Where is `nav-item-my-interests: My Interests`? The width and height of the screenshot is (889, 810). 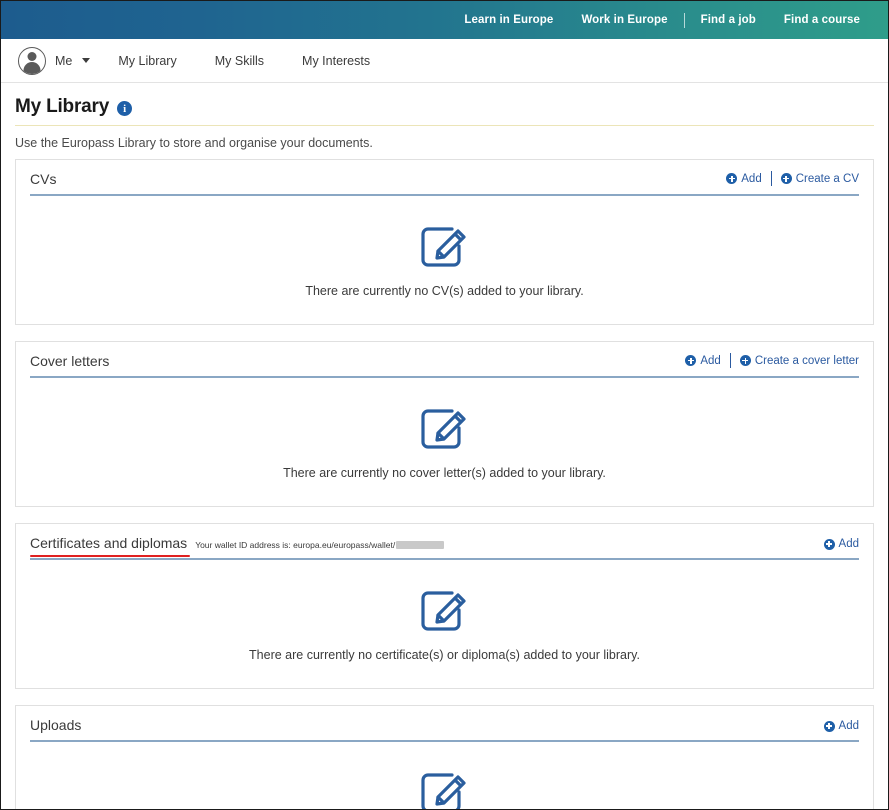
nav-item-my-interests: My Interests is located at coordinates (336, 61).